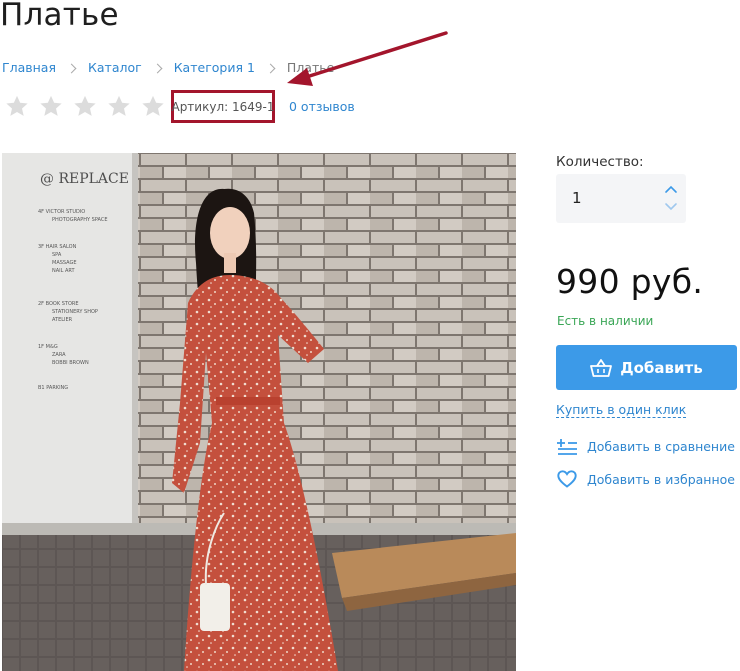  Describe the element at coordinates (601, 367) in the screenshot. I see `basket-icon` at that location.